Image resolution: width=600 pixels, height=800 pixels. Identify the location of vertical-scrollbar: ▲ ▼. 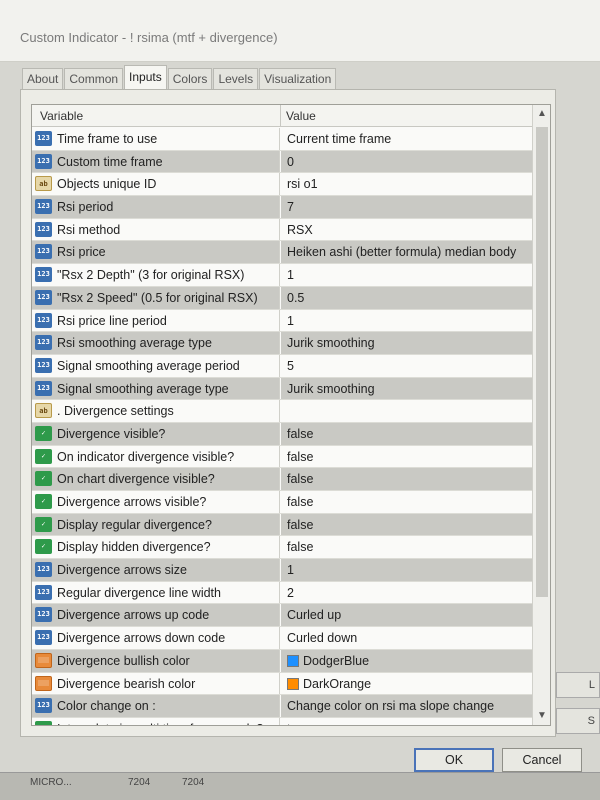
(541, 415).